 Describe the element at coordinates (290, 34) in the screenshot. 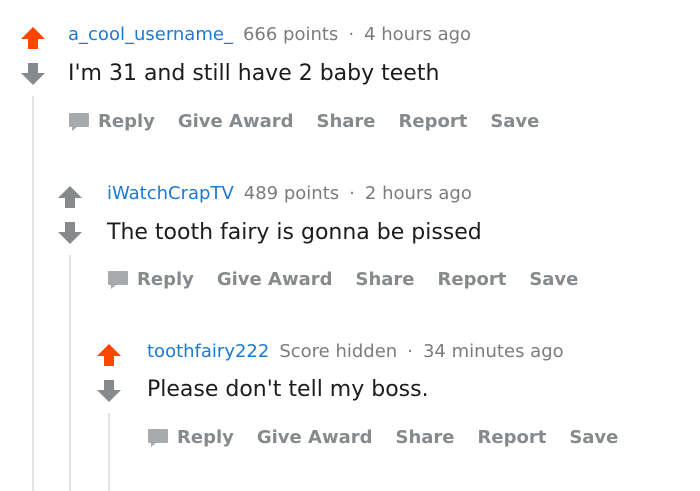

I see `score: 666 points` at that location.